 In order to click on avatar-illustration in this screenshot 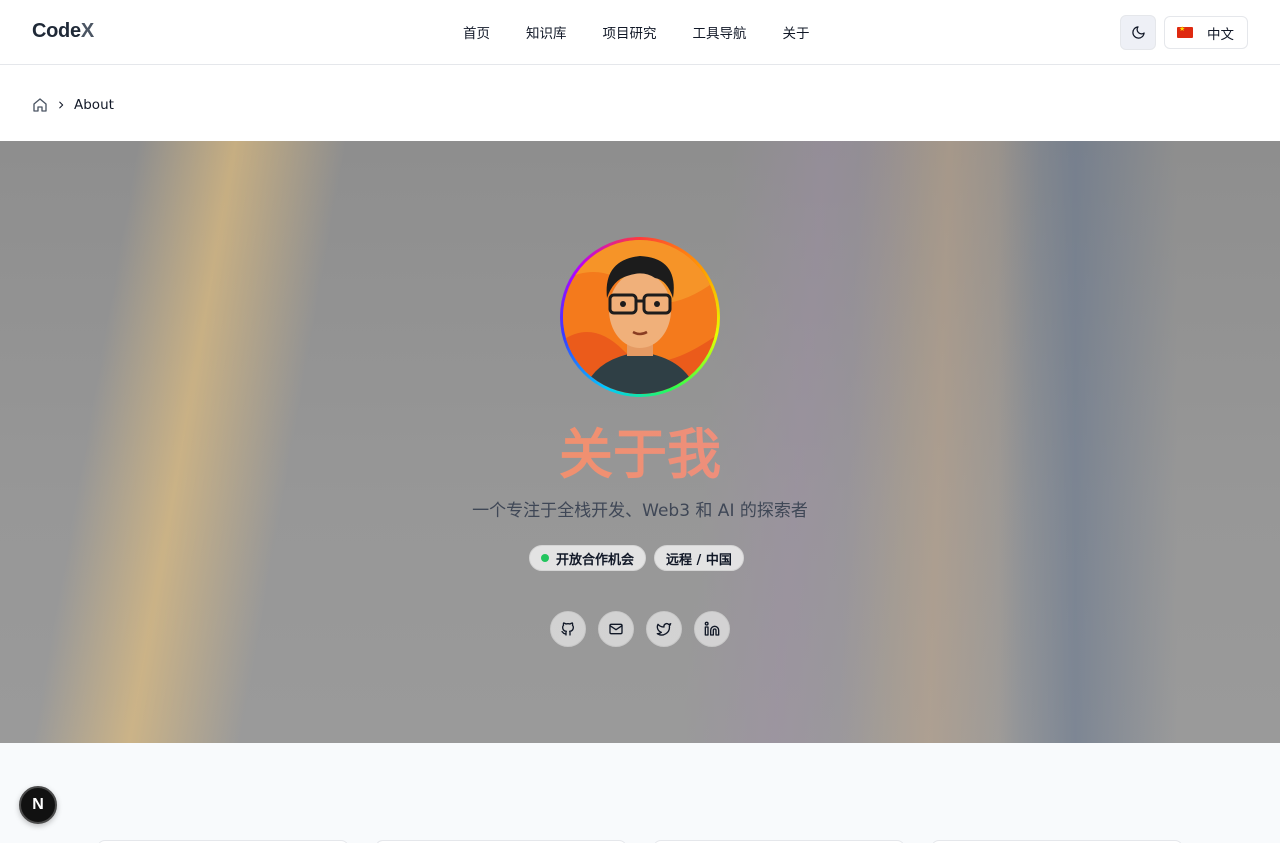, I will do `click(640, 317)`.